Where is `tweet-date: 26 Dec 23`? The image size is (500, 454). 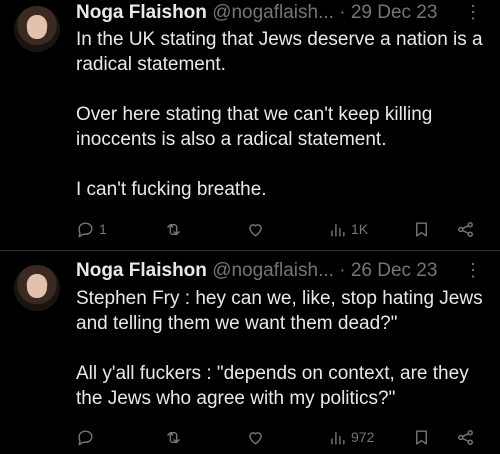
tweet-date: 26 Dec 23 is located at coordinates (394, 270).